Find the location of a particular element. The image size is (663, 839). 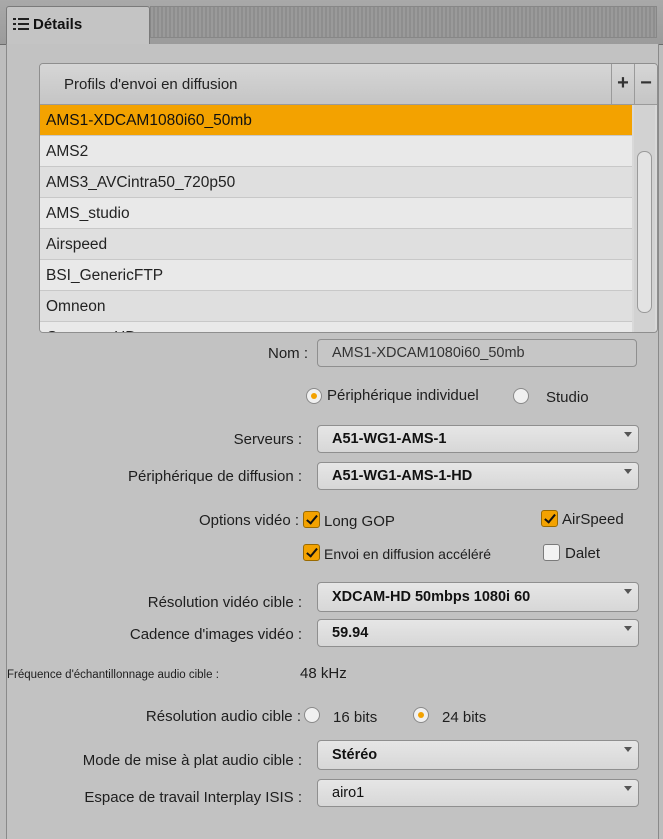

playback-device-select: A51-WG1-AMS-1-HD is located at coordinates (478, 476).